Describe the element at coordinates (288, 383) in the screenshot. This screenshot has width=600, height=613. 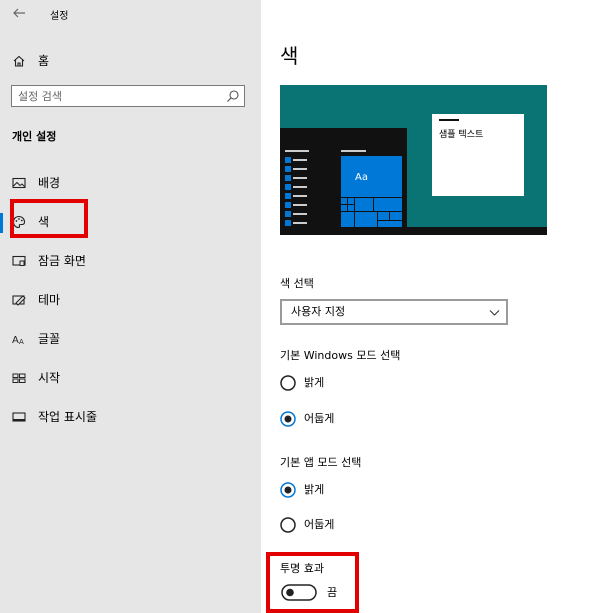
I see `windows-mode-light-radio` at that location.